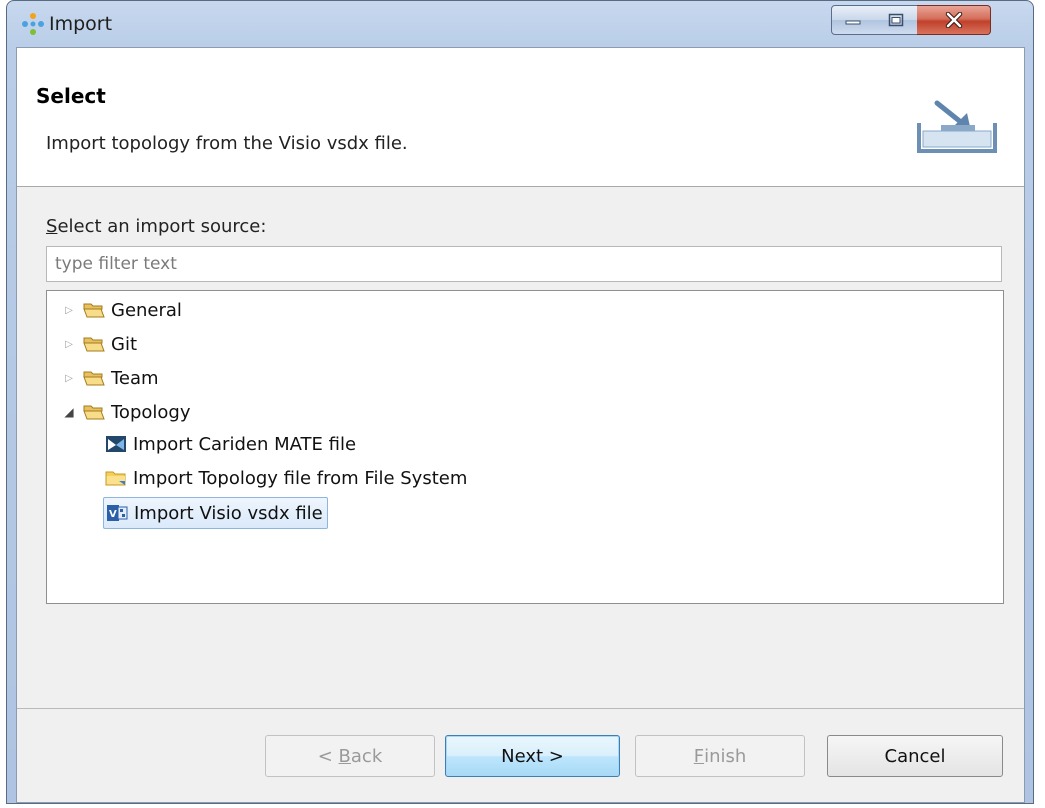 Image resolution: width=1045 pixels, height=808 pixels. I want to click on finish-button: Finish, so click(720, 756).